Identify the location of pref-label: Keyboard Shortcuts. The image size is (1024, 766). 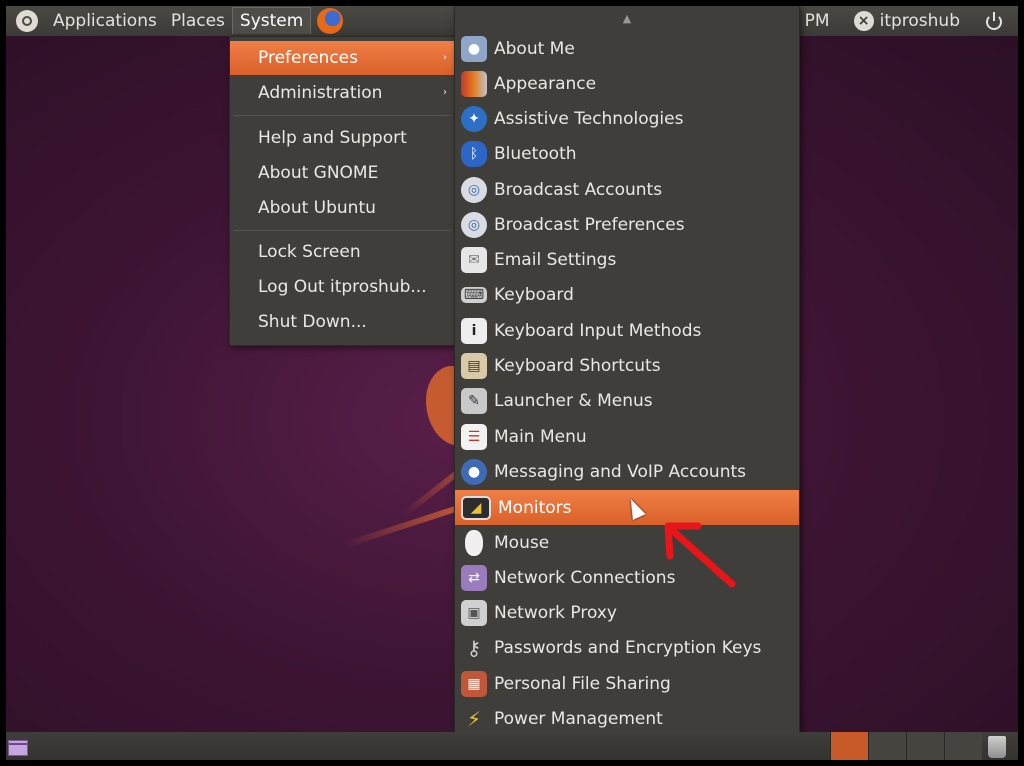
(577, 365).